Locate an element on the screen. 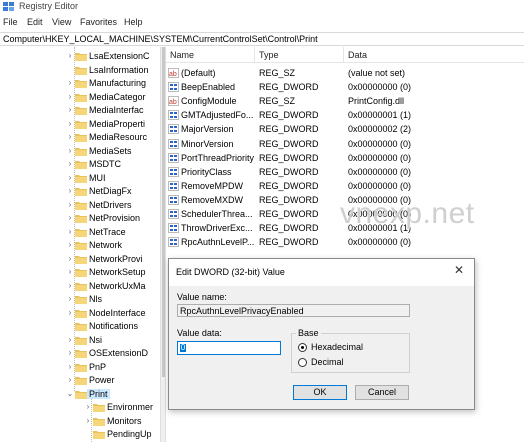  tree-item: › LsaExtensionC is located at coordinates (80, 57).